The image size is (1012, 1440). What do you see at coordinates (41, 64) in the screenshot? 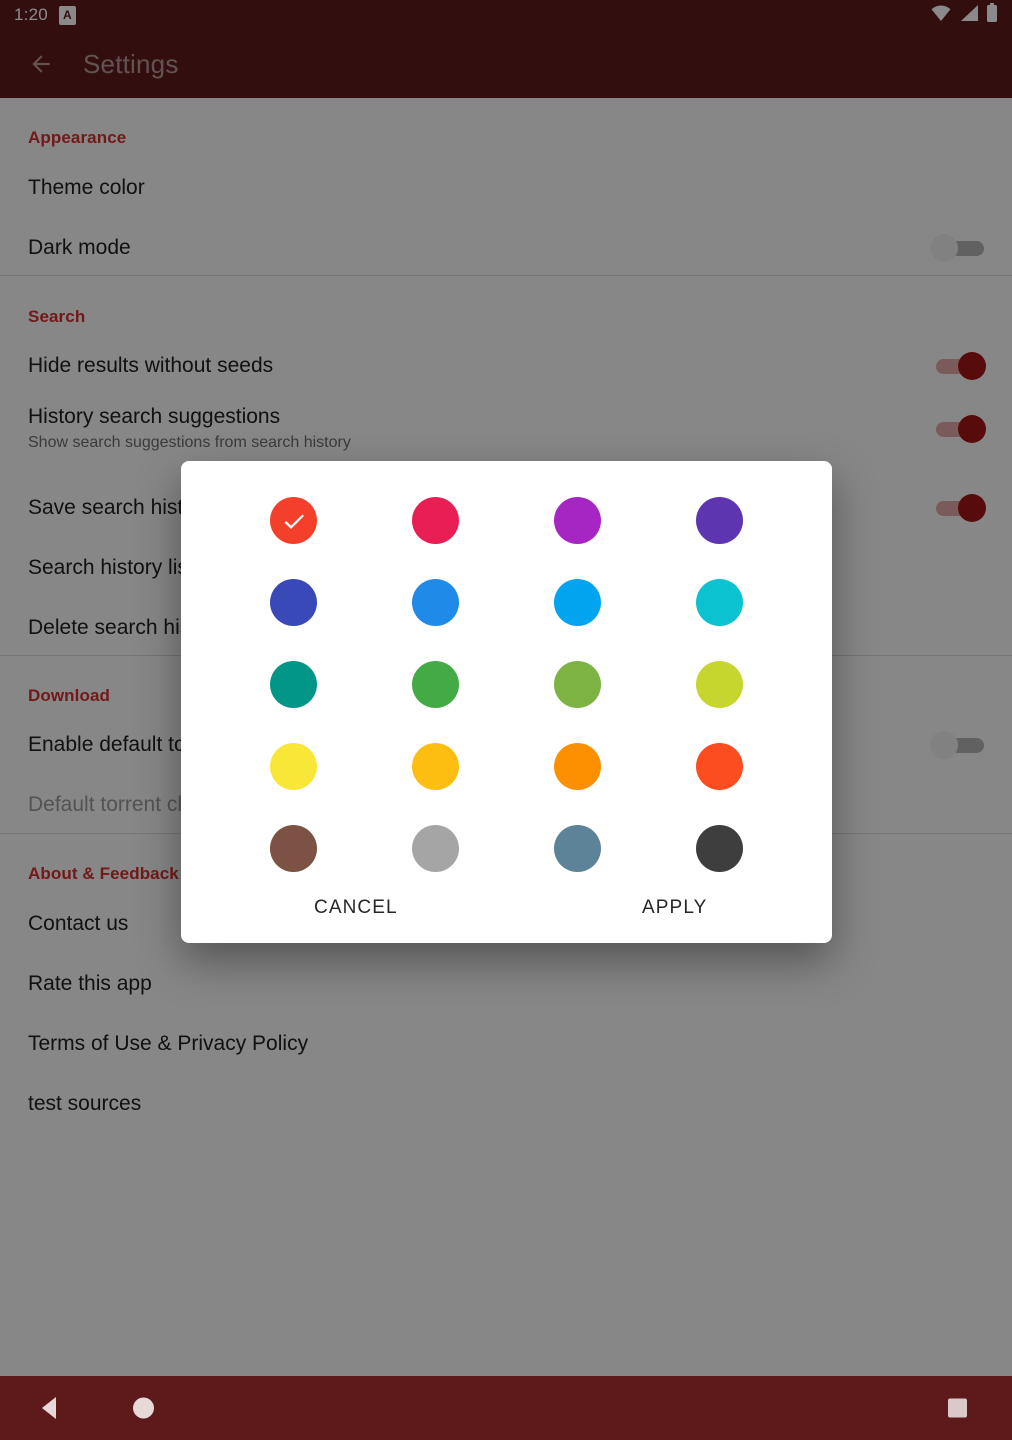
I see `arrow-back-icon` at bounding box center [41, 64].